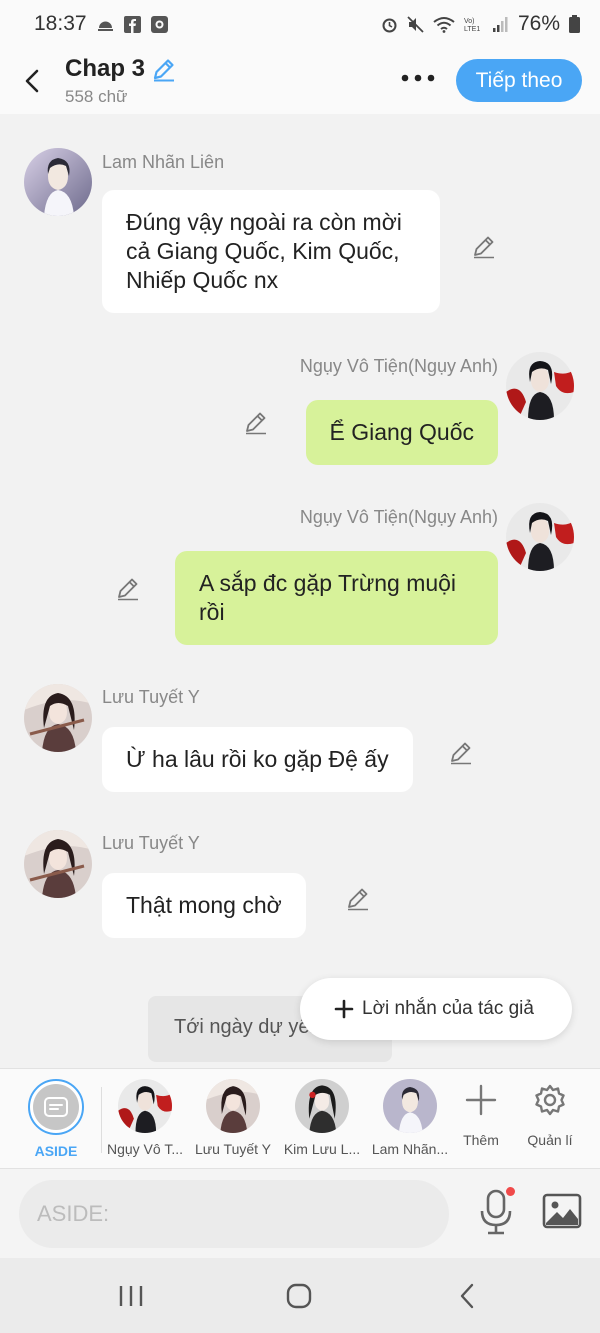 The image size is (600, 1333). I want to click on back-button, so click(32, 81).